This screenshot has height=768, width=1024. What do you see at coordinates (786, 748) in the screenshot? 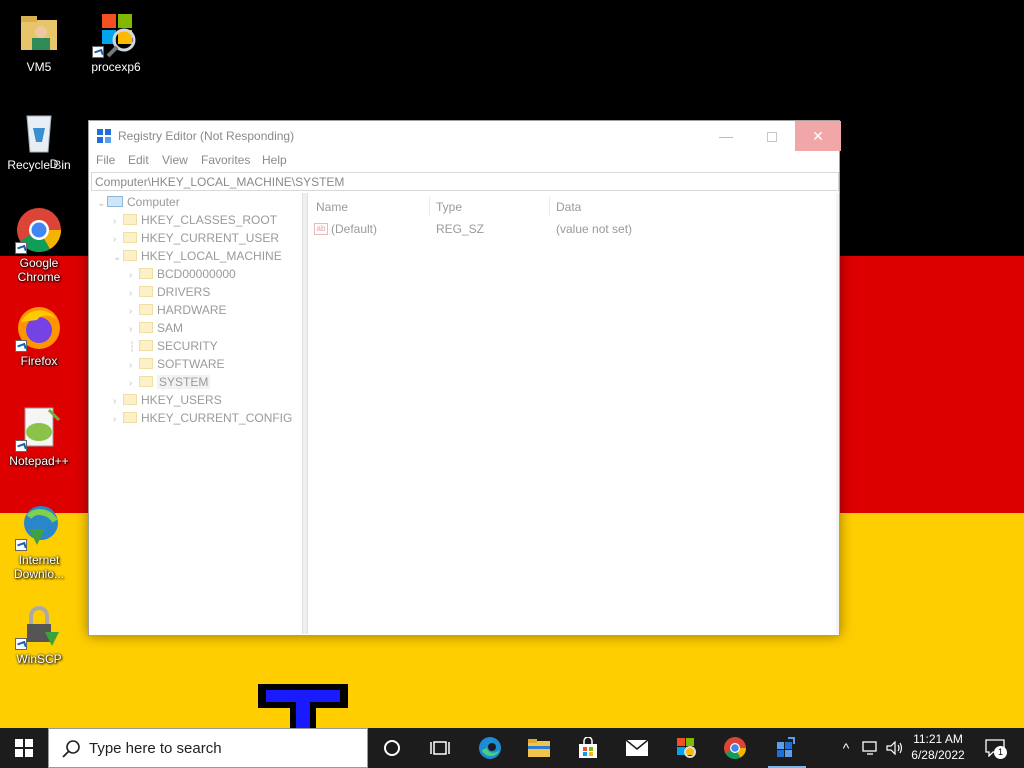
I see `taskbar-registry-editor` at bounding box center [786, 748].